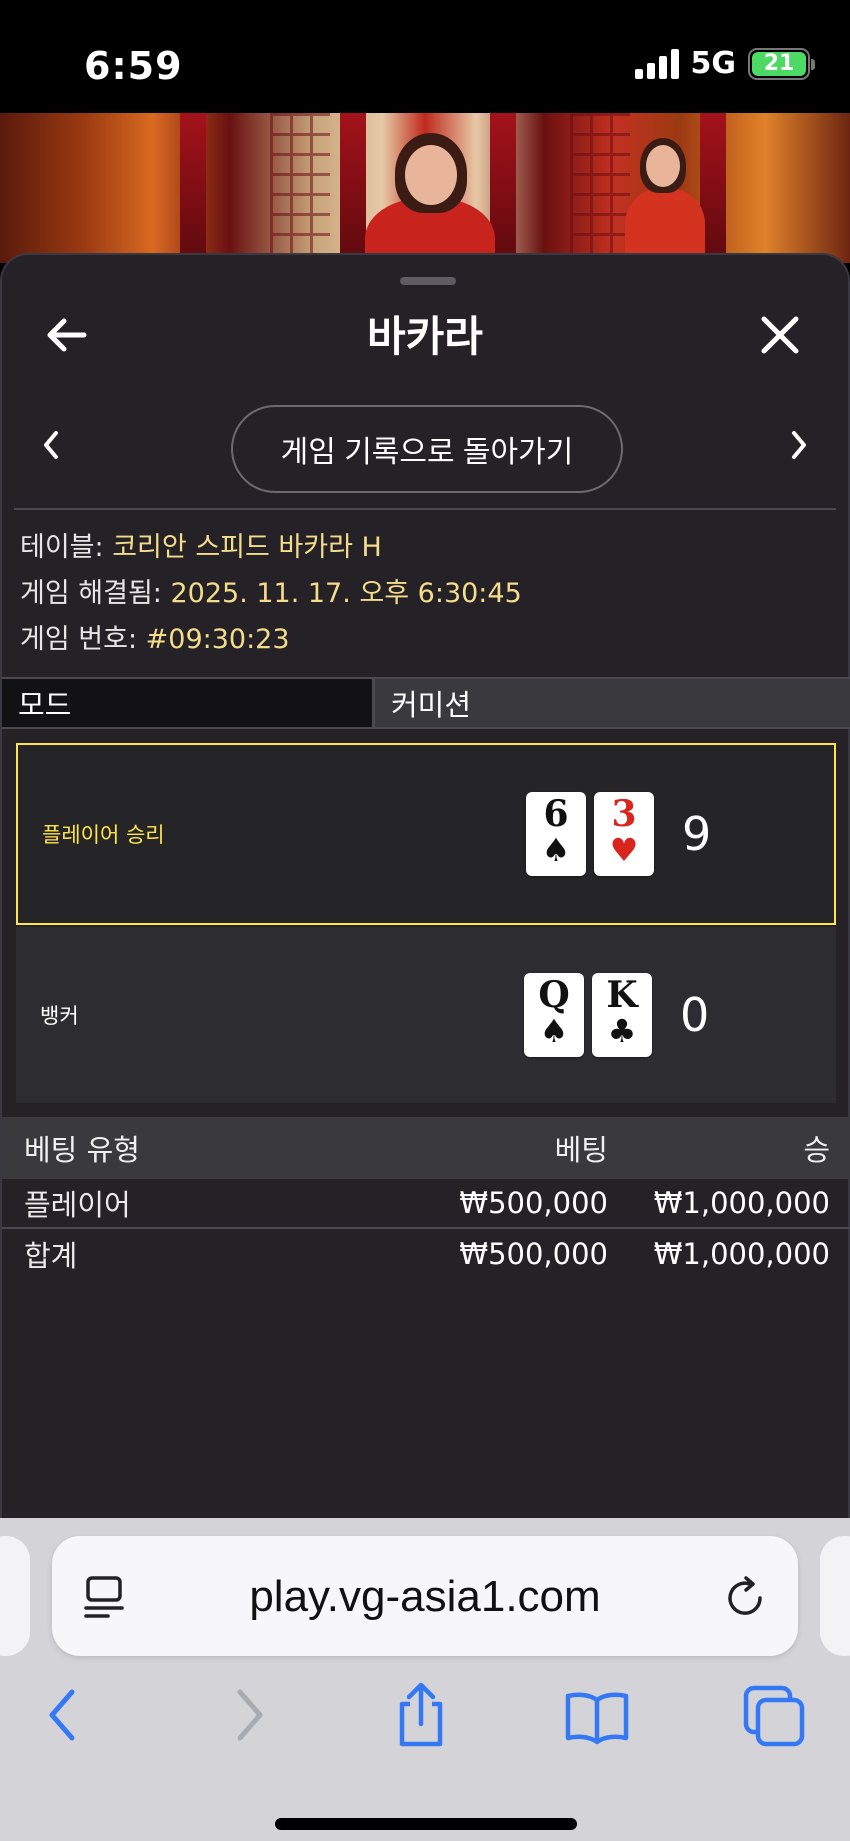 This screenshot has height=1841, width=850. Describe the element at coordinates (780, 335) in the screenshot. I see `close-icon` at that location.